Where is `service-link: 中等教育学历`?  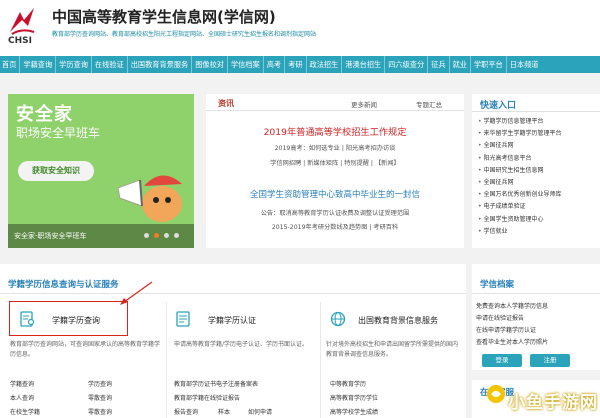 service-link: 中等教育学历 is located at coordinates (348, 383).